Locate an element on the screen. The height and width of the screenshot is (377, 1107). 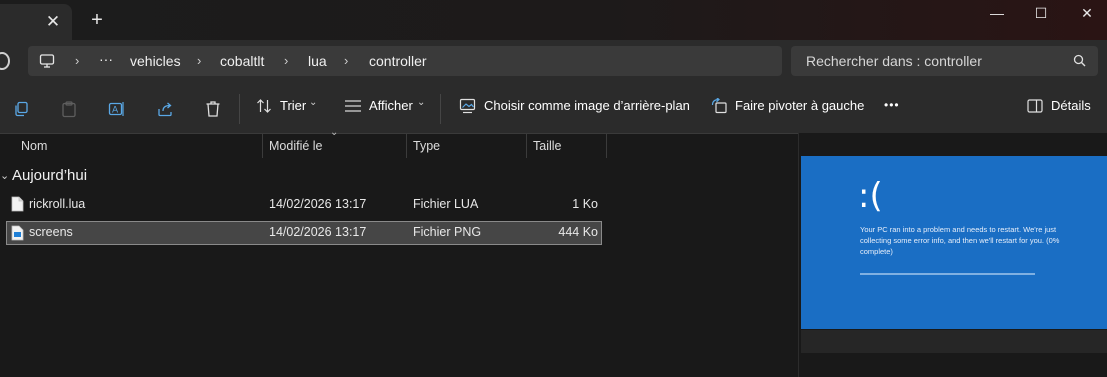
new-tab-icon: + is located at coordinates (97, 20).